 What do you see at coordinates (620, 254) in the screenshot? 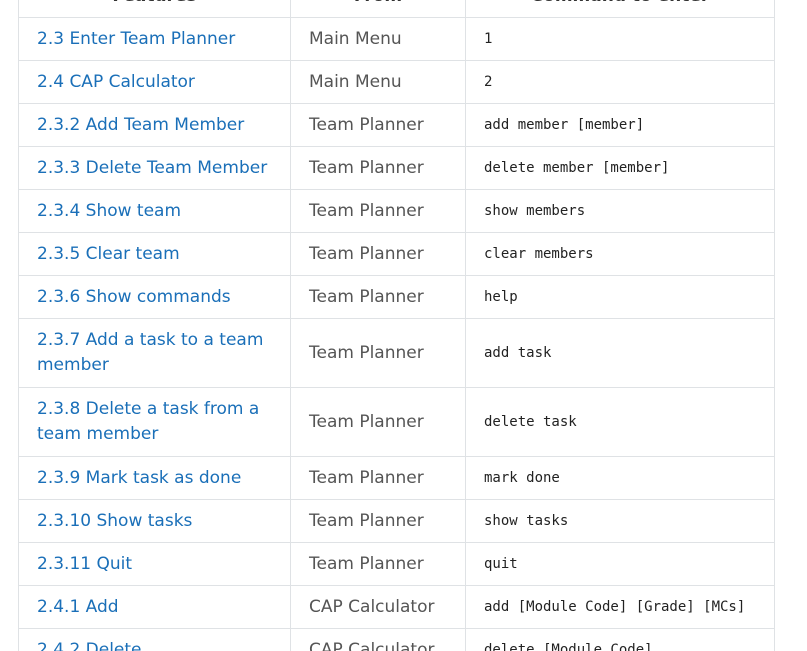
I see `command-cell: clear members` at bounding box center [620, 254].